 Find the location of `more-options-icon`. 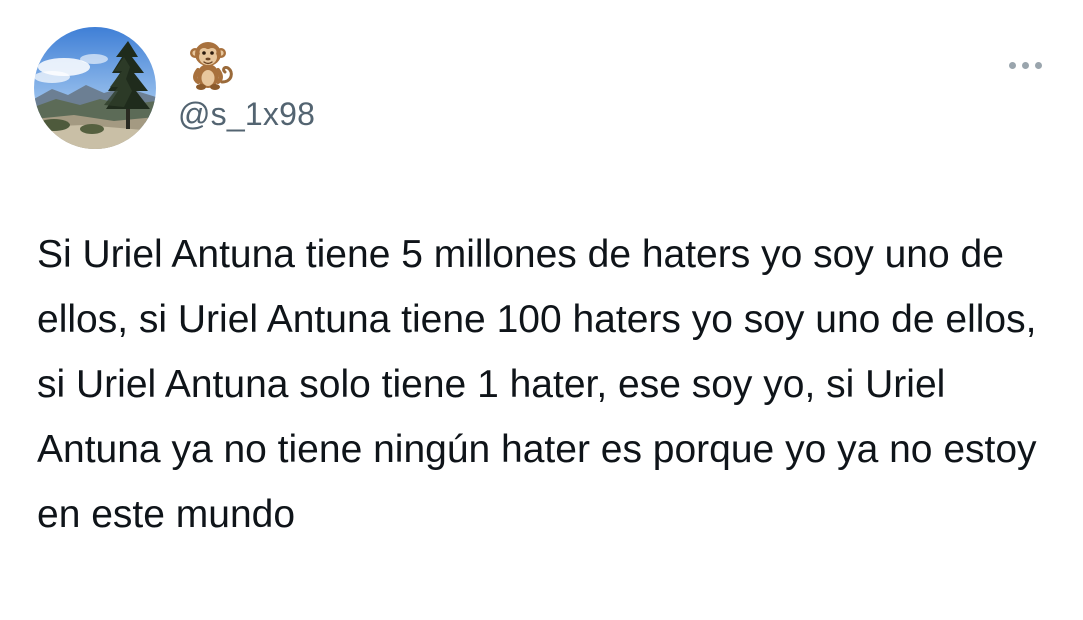

more-options-icon is located at coordinates (1025, 65).